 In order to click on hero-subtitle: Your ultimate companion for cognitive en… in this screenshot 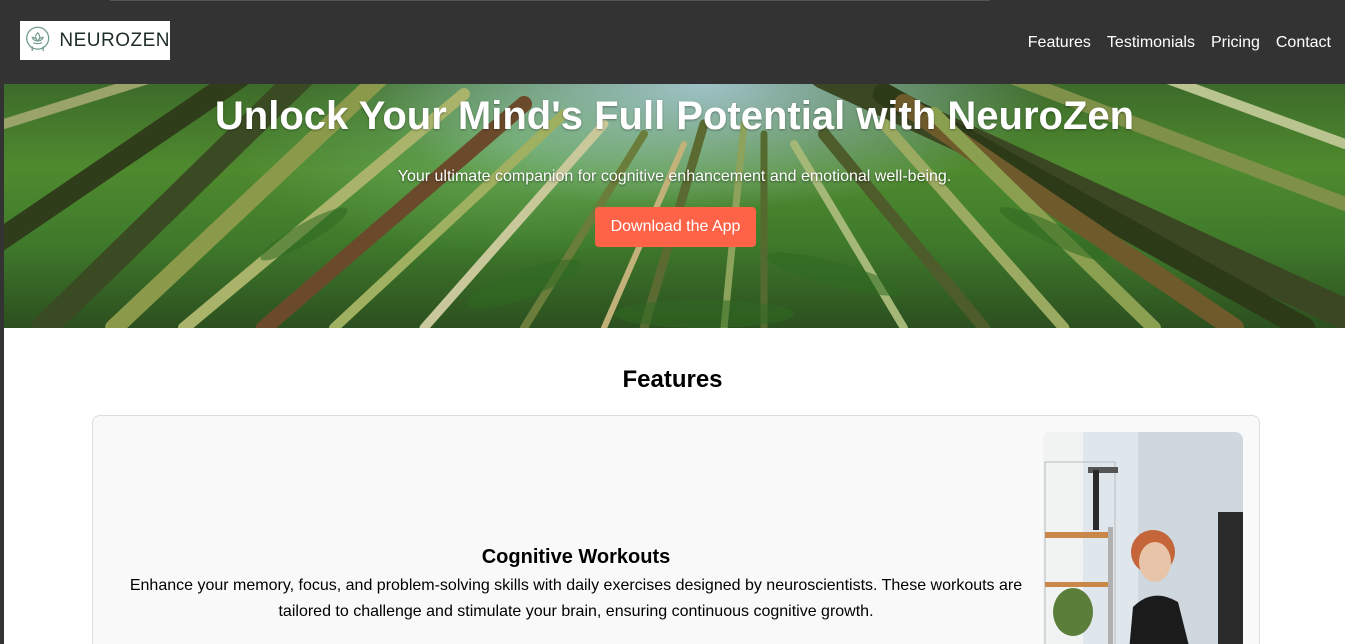, I will do `click(674, 176)`.